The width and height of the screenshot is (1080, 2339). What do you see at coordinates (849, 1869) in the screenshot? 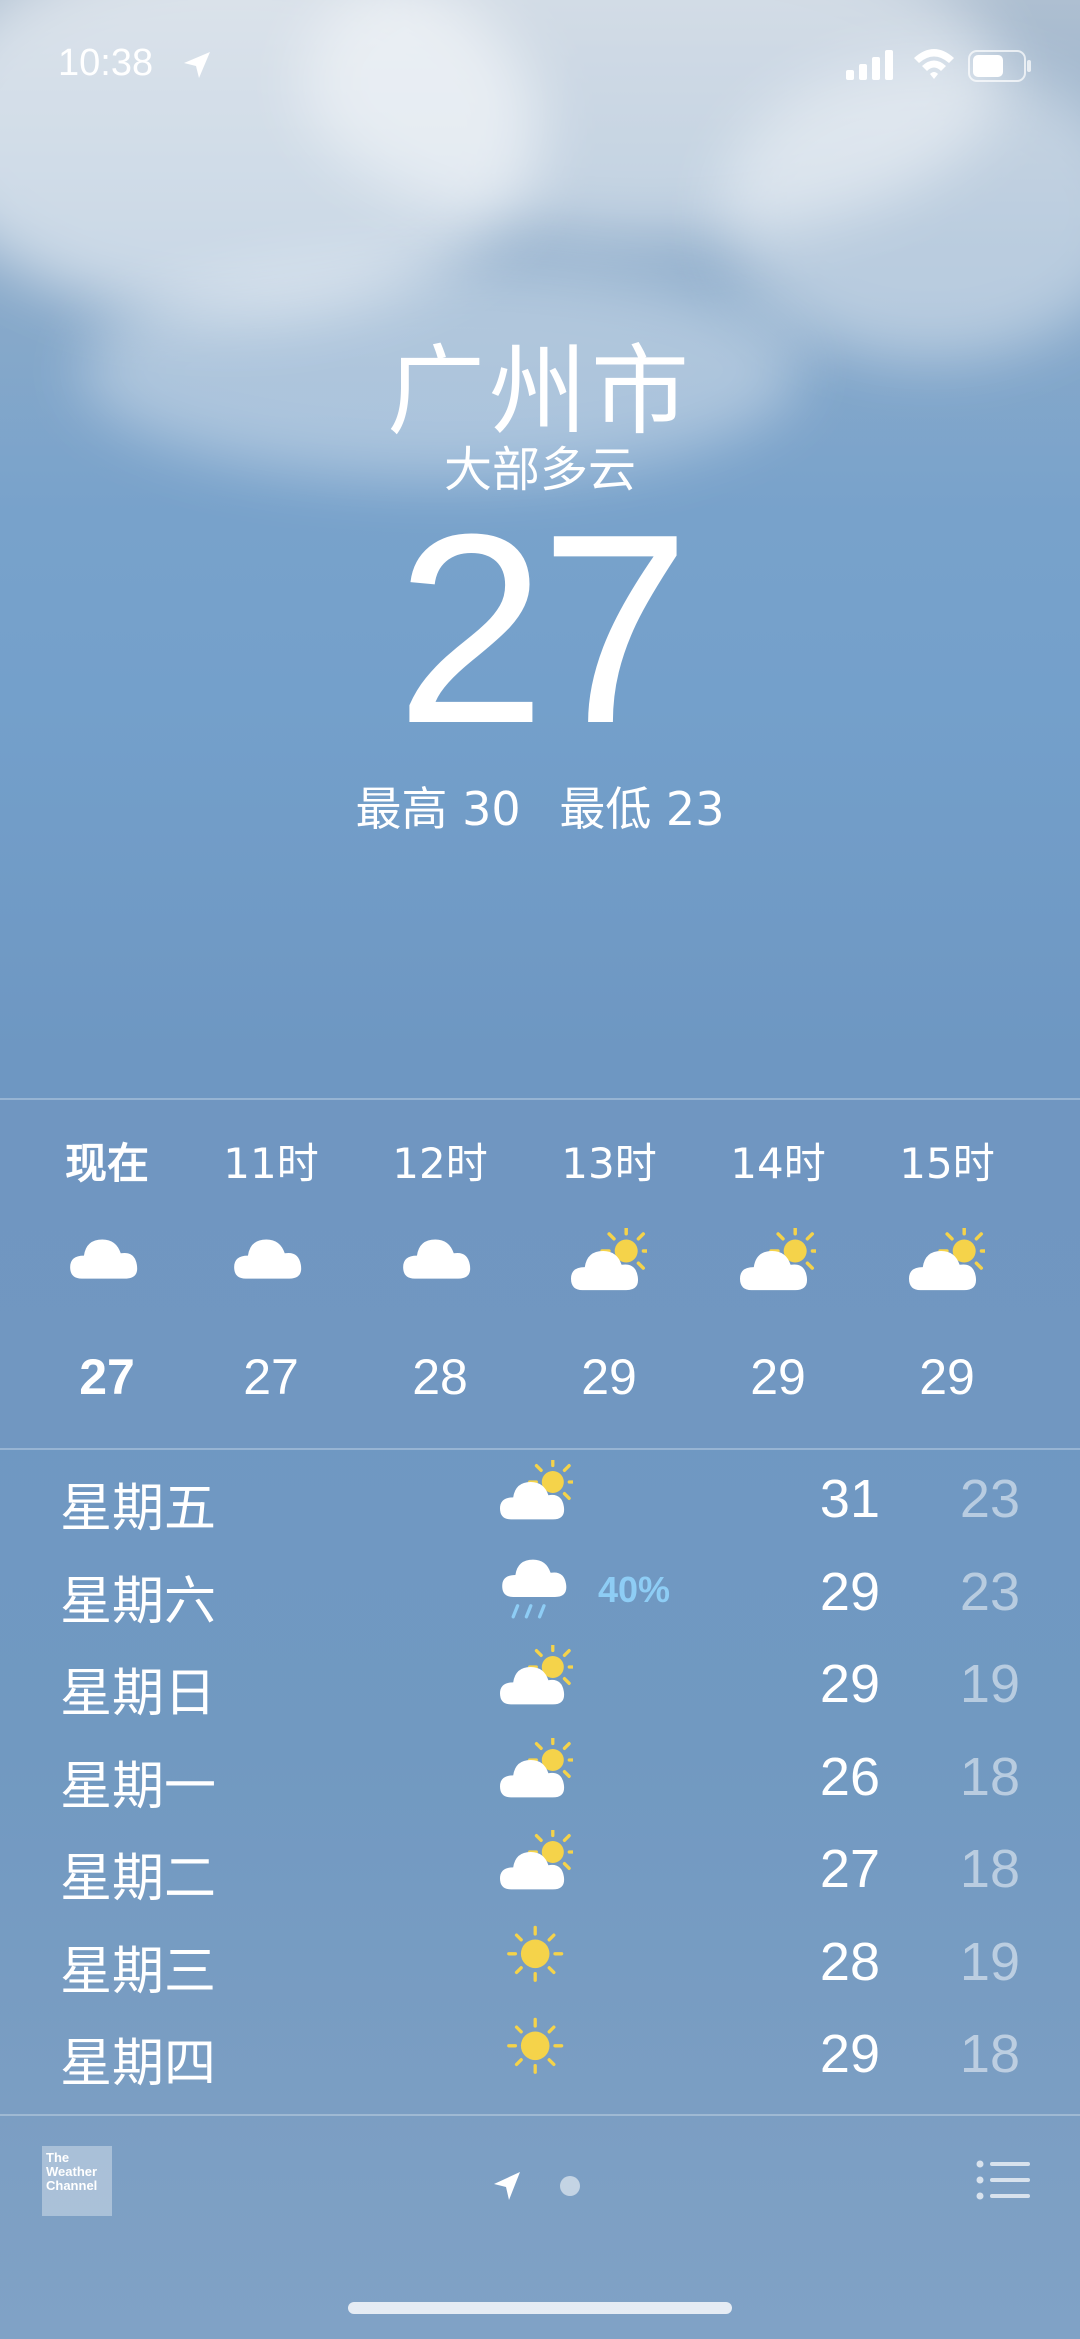
I see `day-high: 27` at bounding box center [849, 1869].